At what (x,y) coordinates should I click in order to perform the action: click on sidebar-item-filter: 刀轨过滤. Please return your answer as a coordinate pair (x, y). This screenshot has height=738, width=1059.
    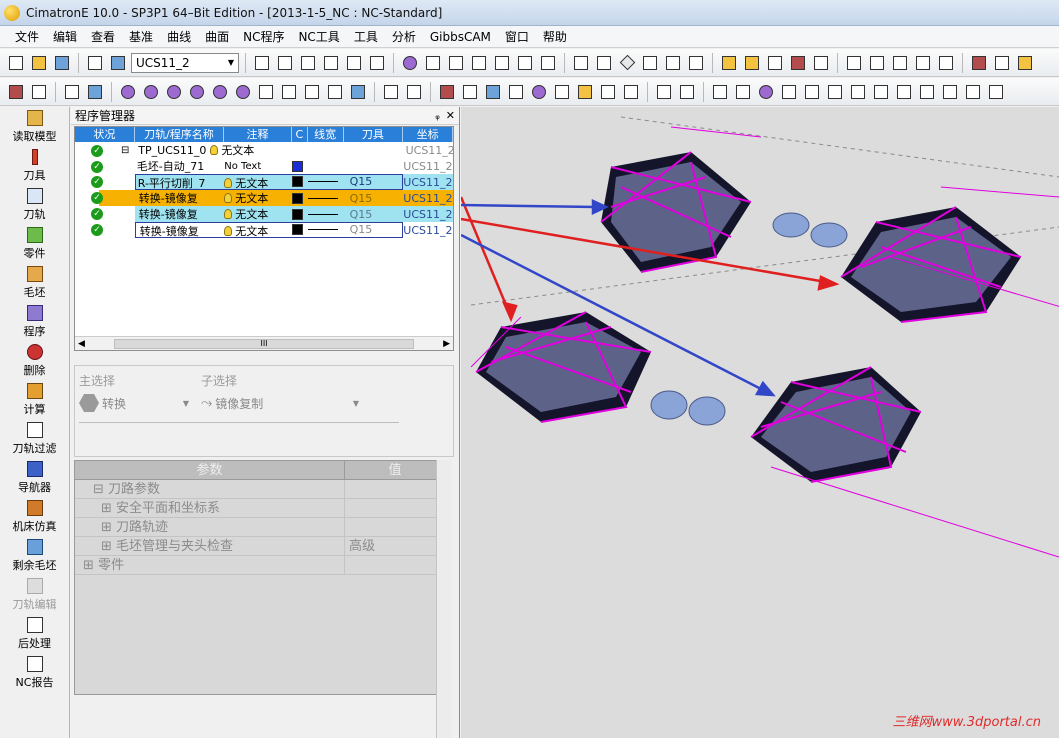
    Looking at the image, I should click on (34, 438).